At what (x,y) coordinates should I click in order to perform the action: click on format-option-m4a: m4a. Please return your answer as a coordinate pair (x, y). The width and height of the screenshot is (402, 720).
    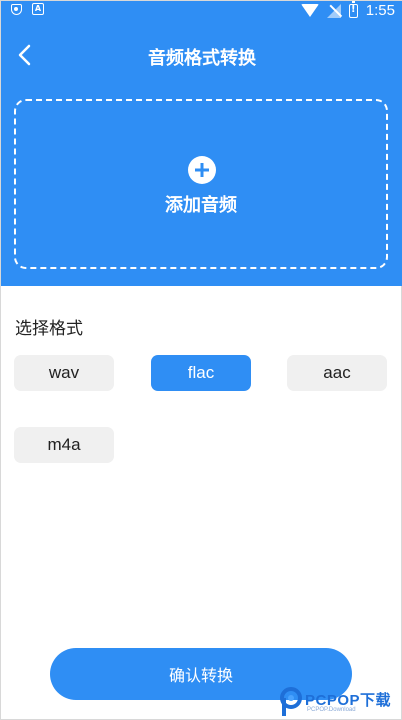
    Looking at the image, I should click on (64, 445).